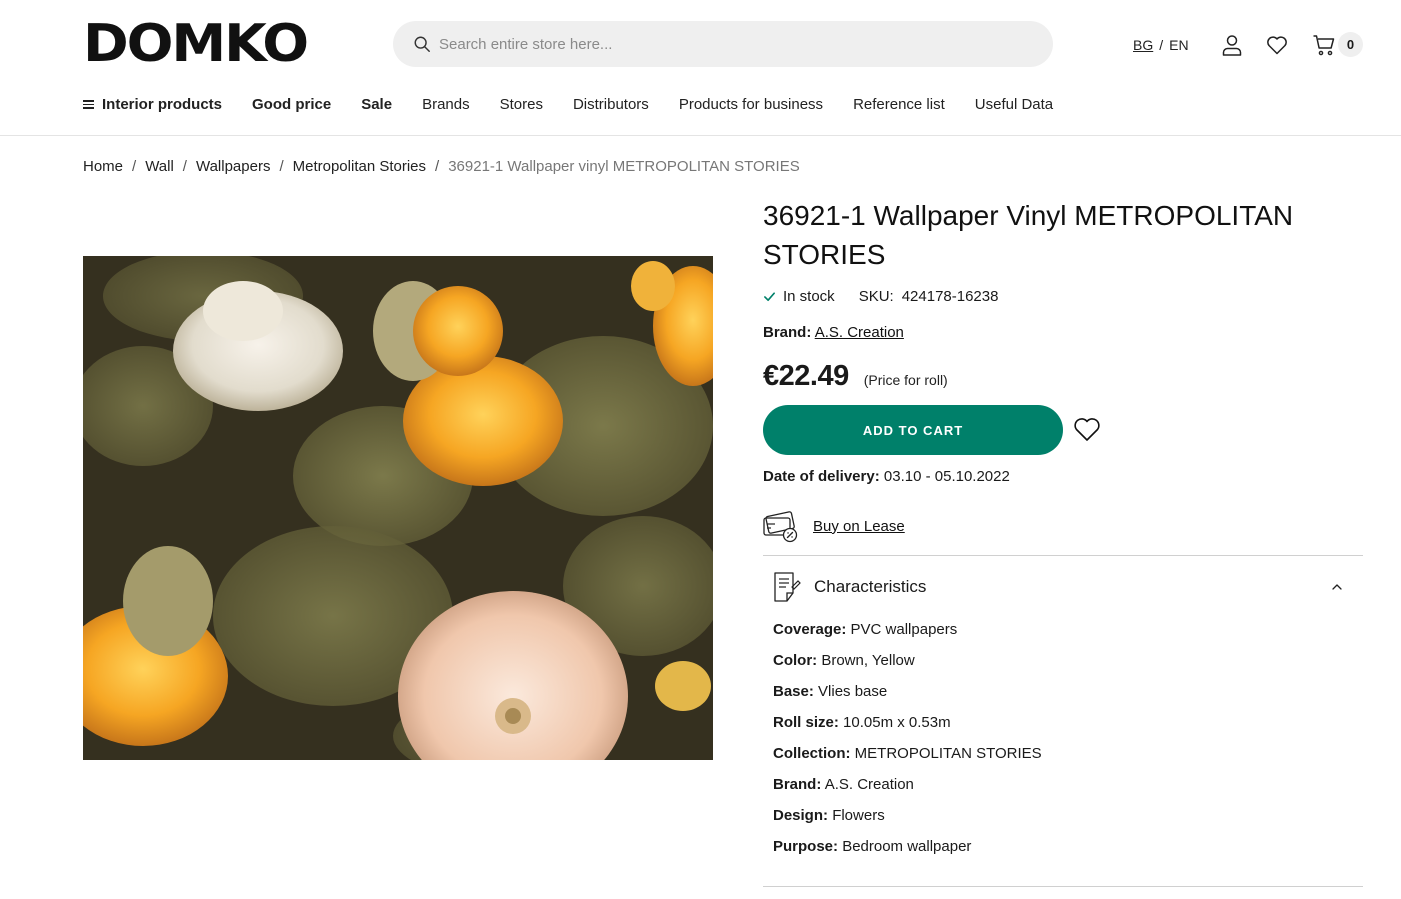  What do you see at coordinates (359, 166) in the screenshot?
I see `breadcrumb-metropolitan-stories: Metropolitan Stories` at bounding box center [359, 166].